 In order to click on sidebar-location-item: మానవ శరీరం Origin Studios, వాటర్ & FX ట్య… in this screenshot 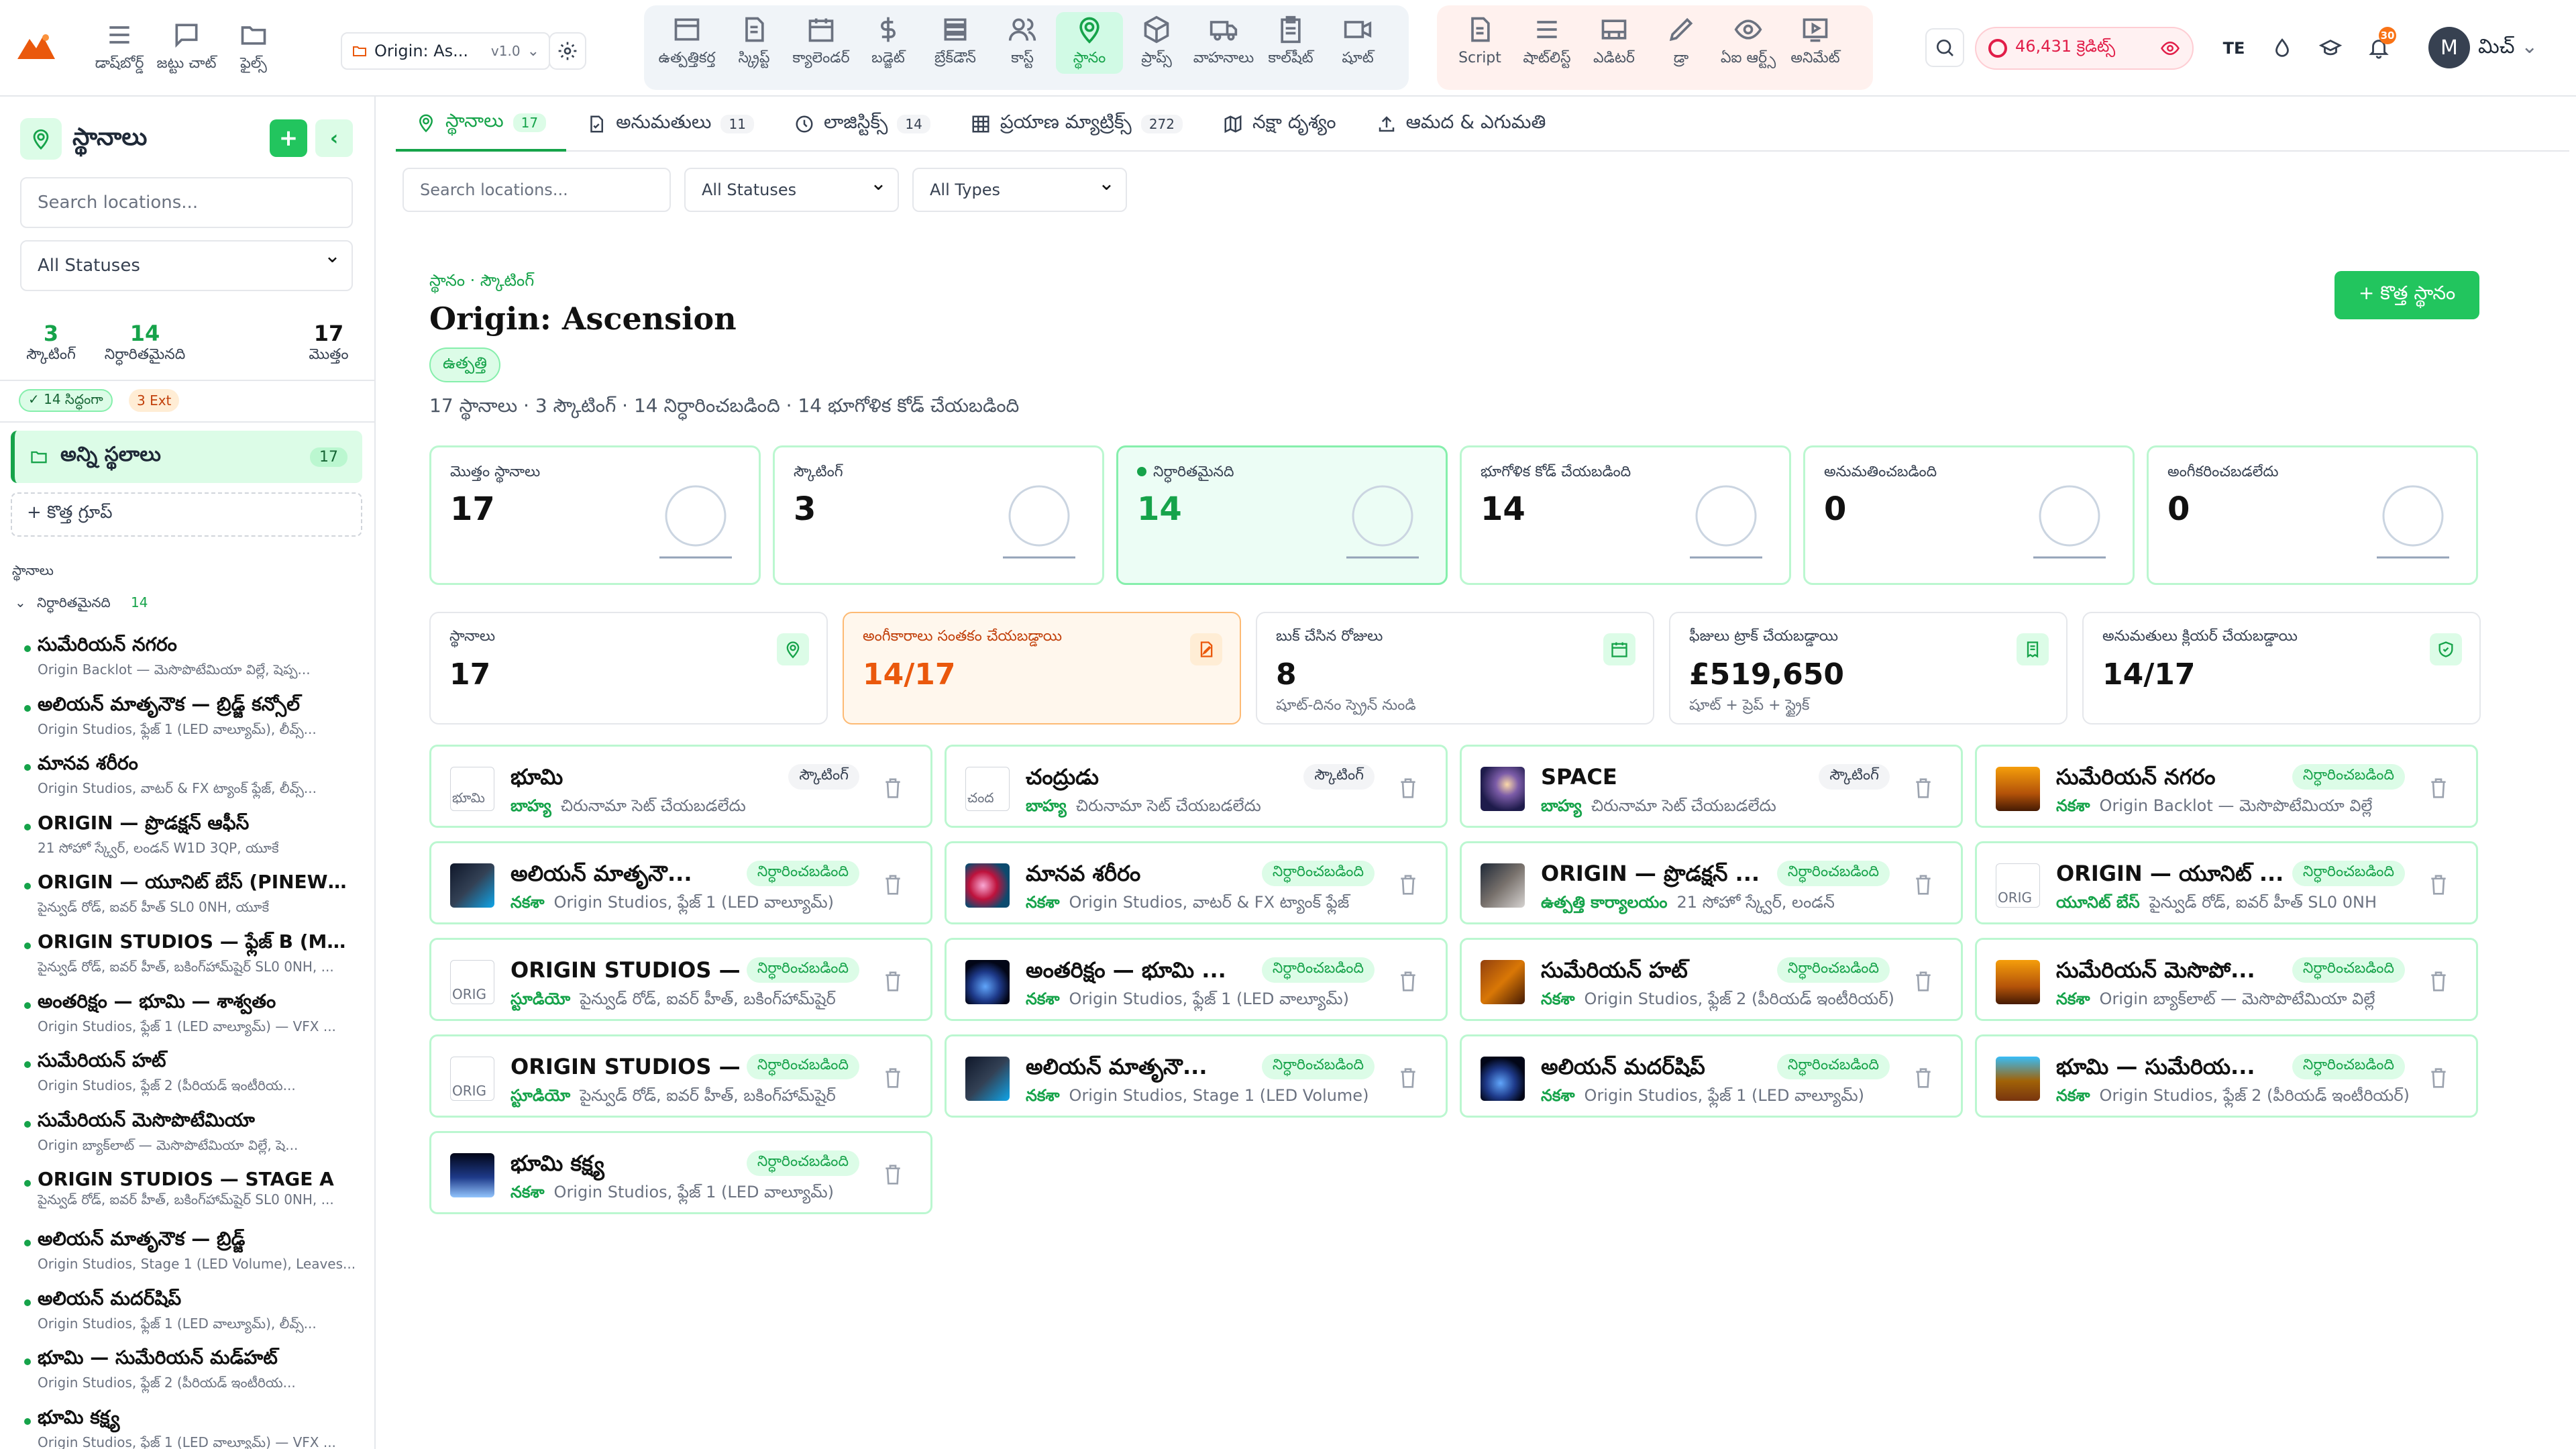, I will do `click(192, 776)`.